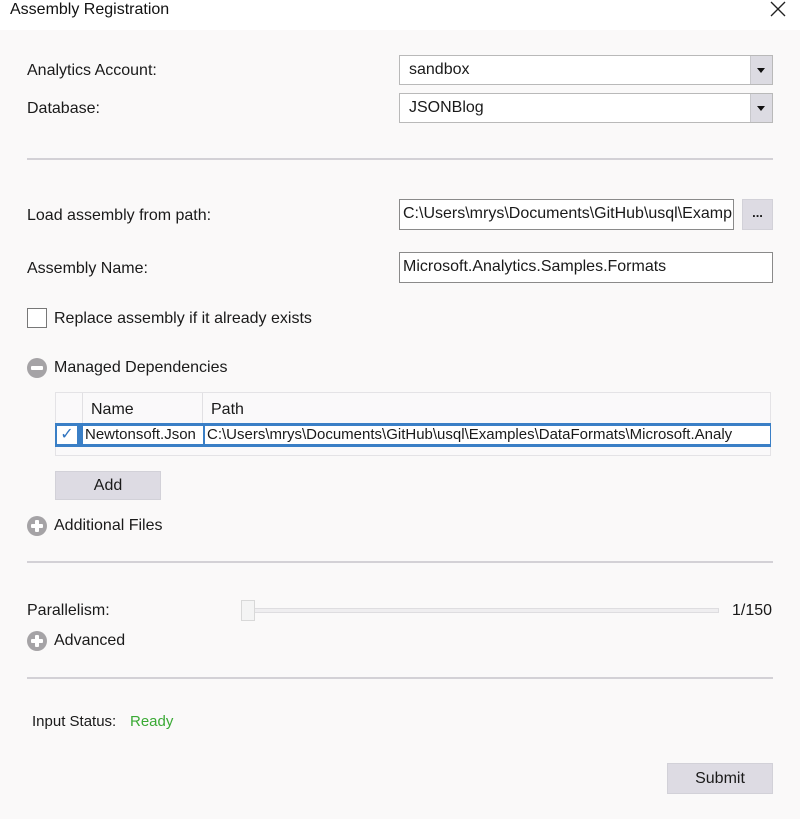 The width and height of the screenshot is (800, 819). What do you see at coordinates (90, 9) in the screenshot?
I see `dialog-title: Assembly Registration` at bounding box center [90, 9].